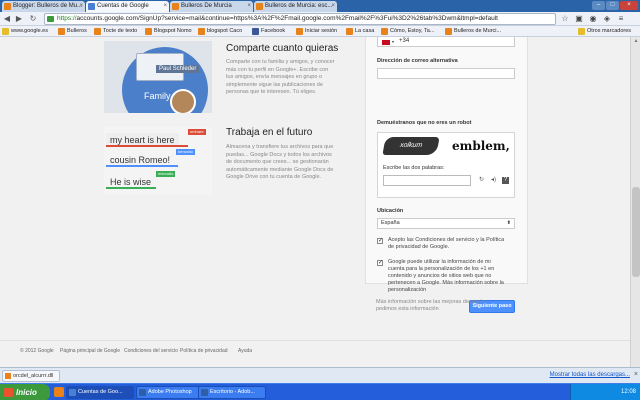 This screenshot has width=640, height=400. What do you see at coordinates (37, 351) in the screenshot?
I see `copyright: © 2012 Google` at bounding box center [37, 351].